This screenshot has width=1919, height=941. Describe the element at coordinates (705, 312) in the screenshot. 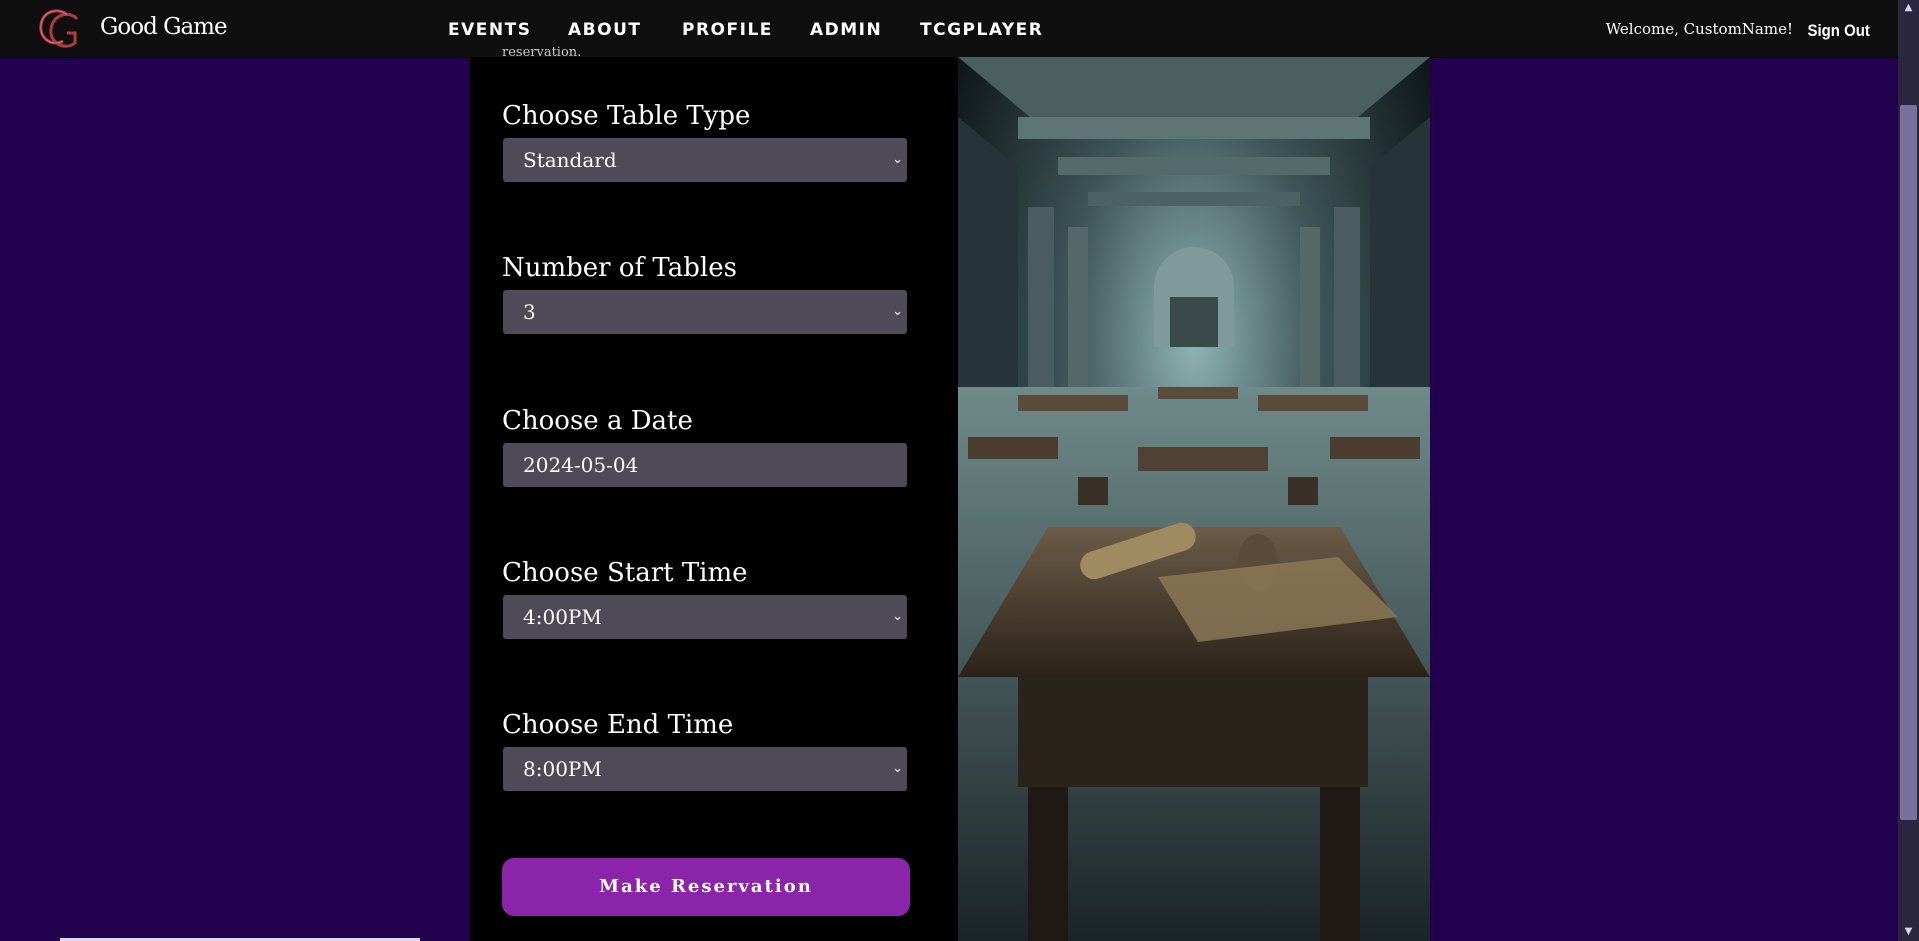

I see `num-tables-select: 3 ⌄` at that location.